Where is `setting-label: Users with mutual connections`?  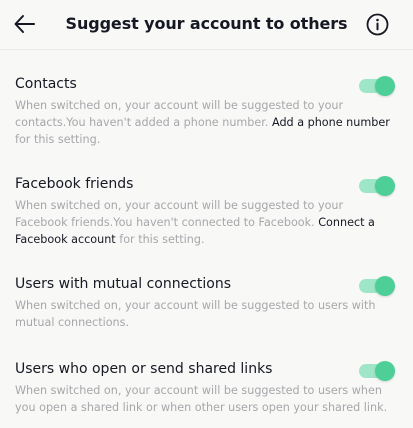 setting-label: Users with mutual connections is located at coordinates (123, 284).